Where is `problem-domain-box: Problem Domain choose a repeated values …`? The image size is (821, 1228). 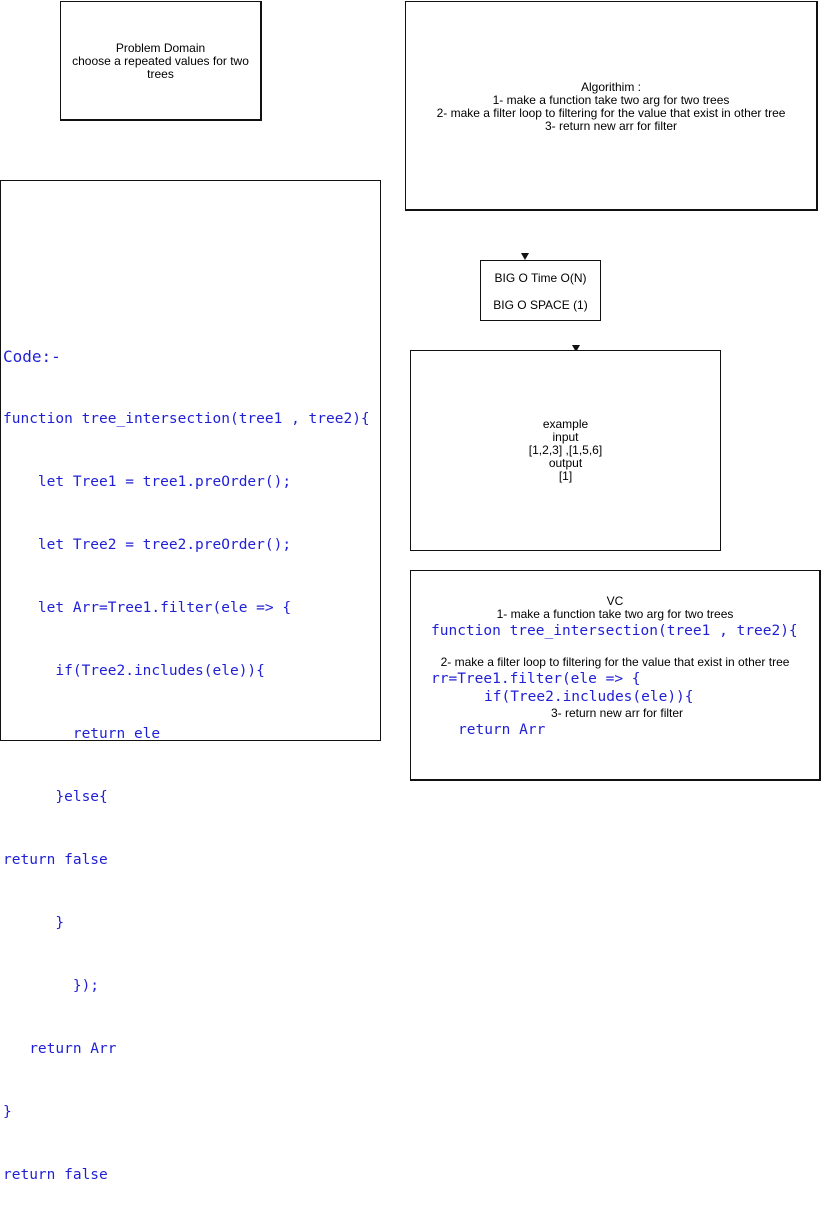 problem-domain-box: Problem Domain choose a repeated values … is located at coordinates (161, 61).